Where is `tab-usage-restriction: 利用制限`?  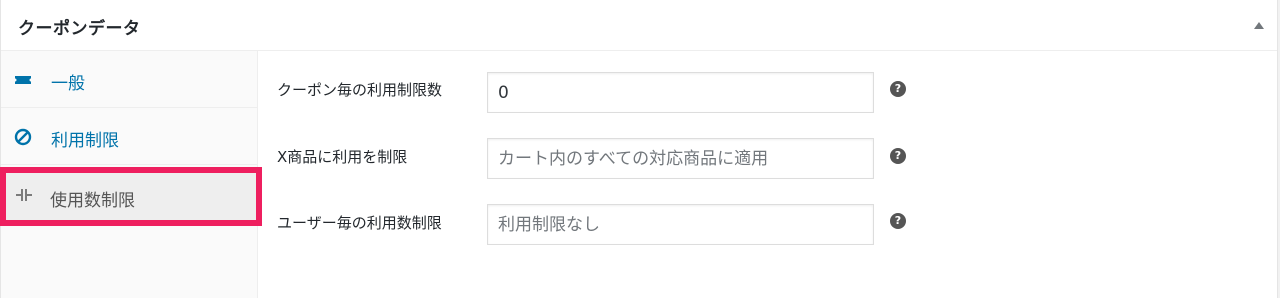 tab-usage-restriction: 利用制限 is located at coordinates (129, 136).